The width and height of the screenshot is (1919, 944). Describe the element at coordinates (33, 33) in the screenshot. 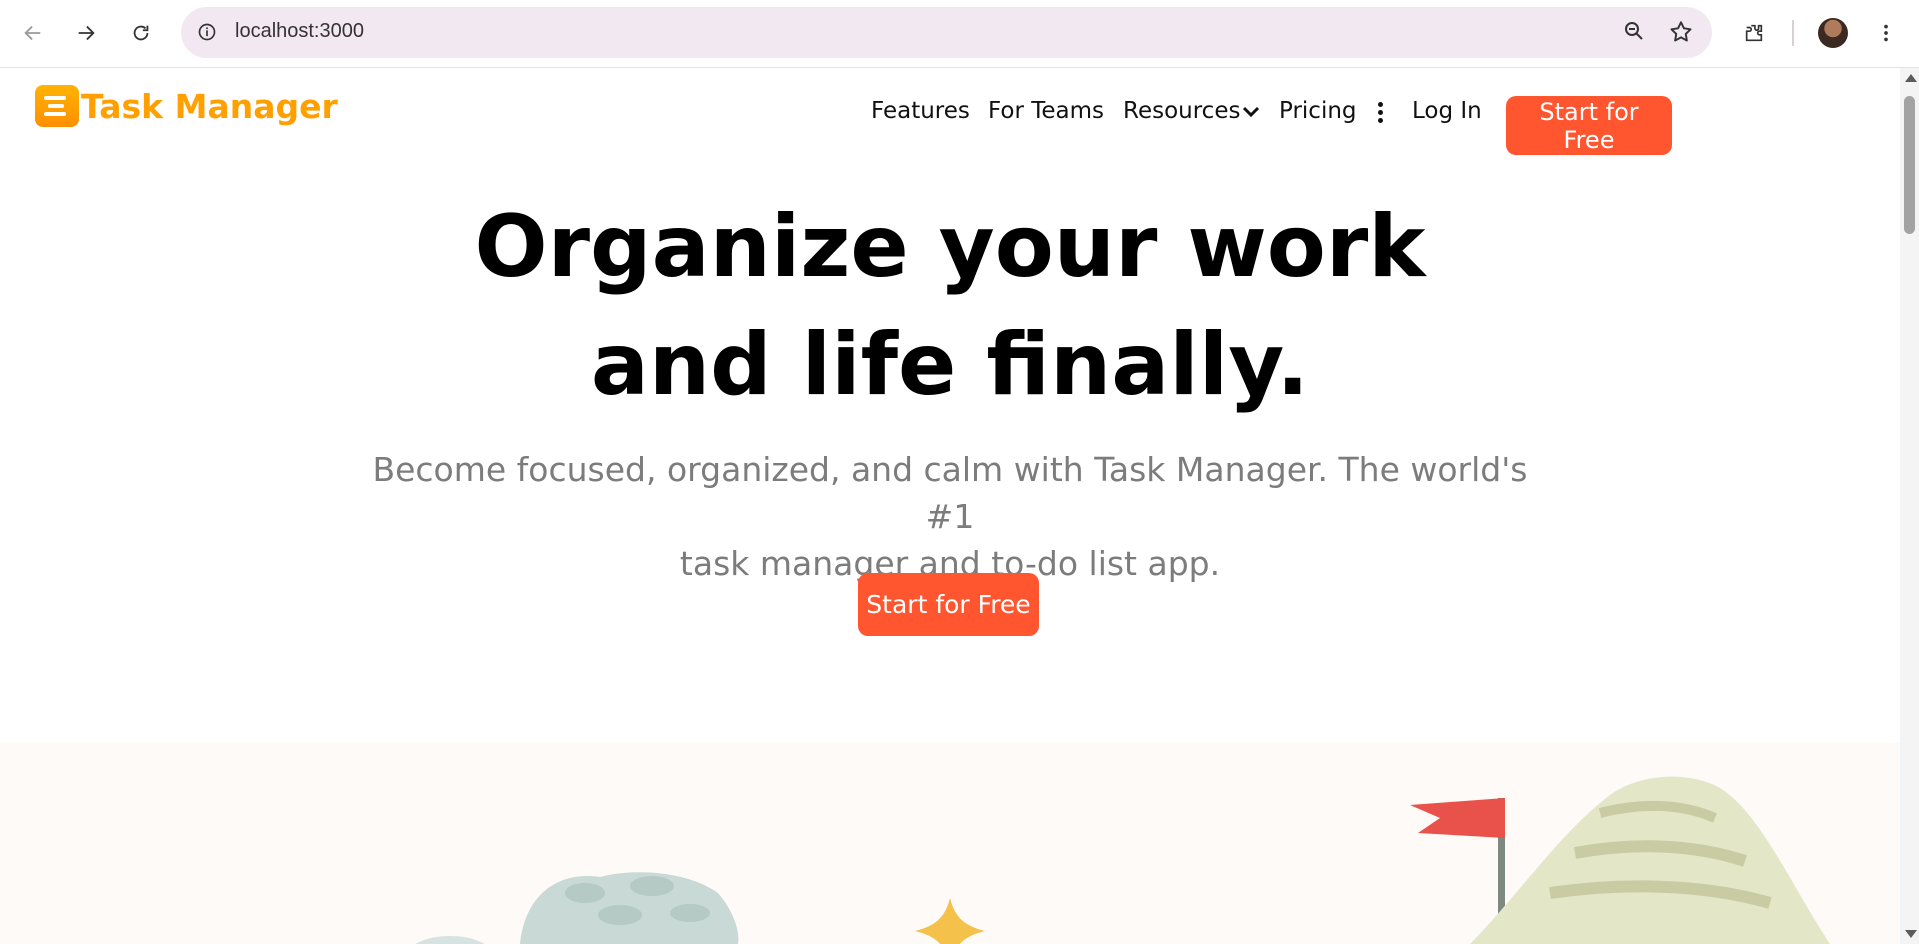

I see `back-arrow-icon` at that location.